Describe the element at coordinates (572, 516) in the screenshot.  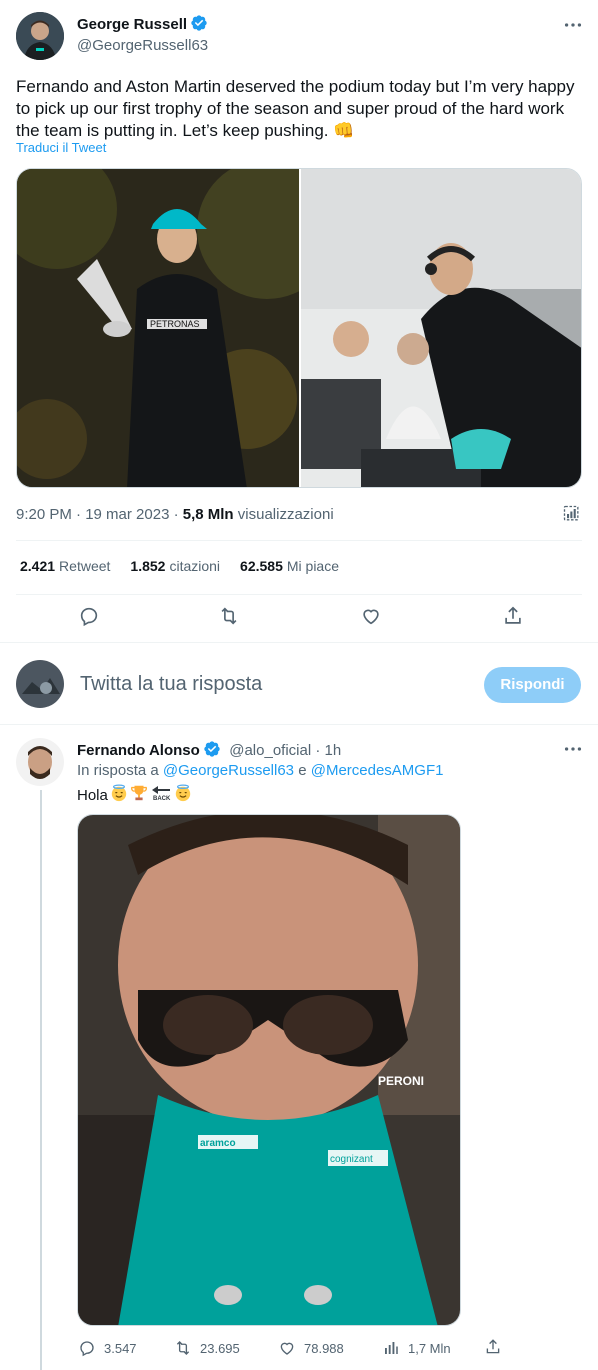
I see `analytics-icon` at that location.